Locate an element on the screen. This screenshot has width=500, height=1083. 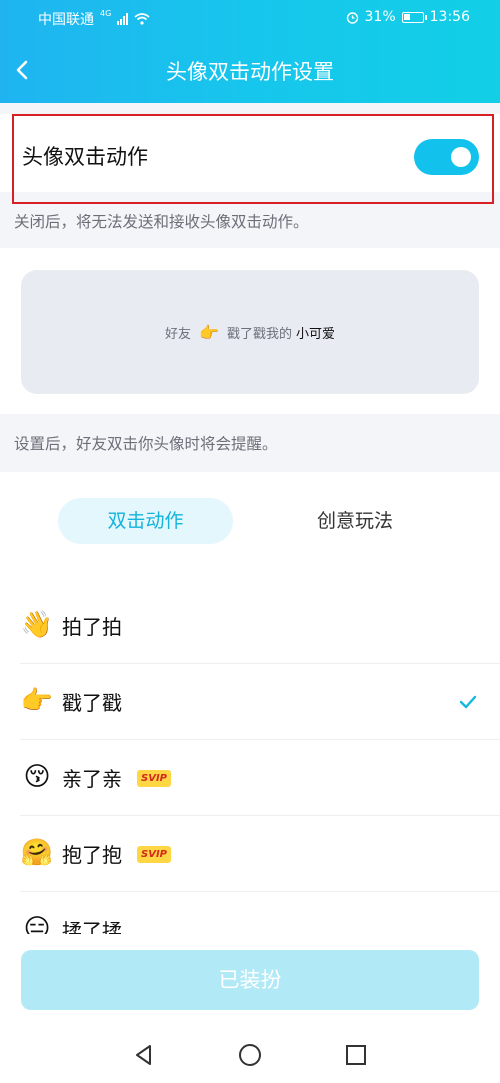
system-nav-bar is located at coordinates (250, 1055).